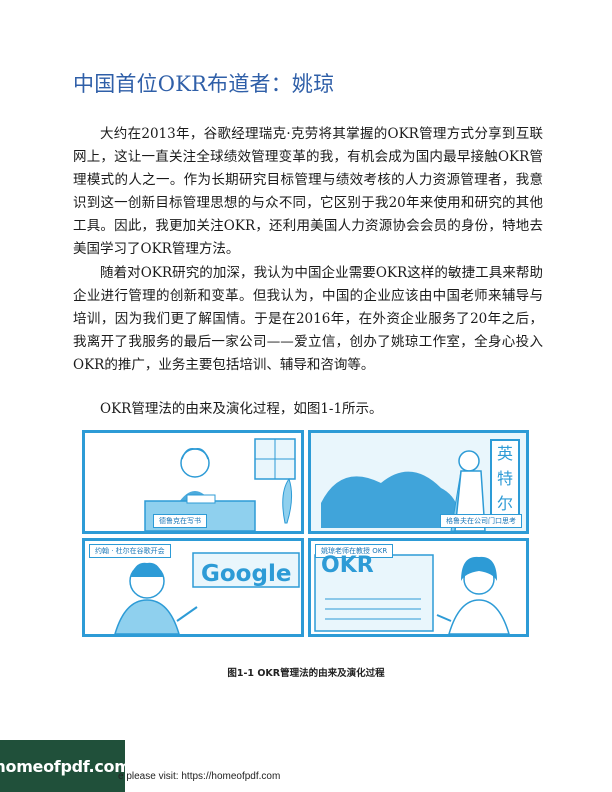  I want to click on comic-panel-drucker: 德鲁克在写书, so click(193, 482).